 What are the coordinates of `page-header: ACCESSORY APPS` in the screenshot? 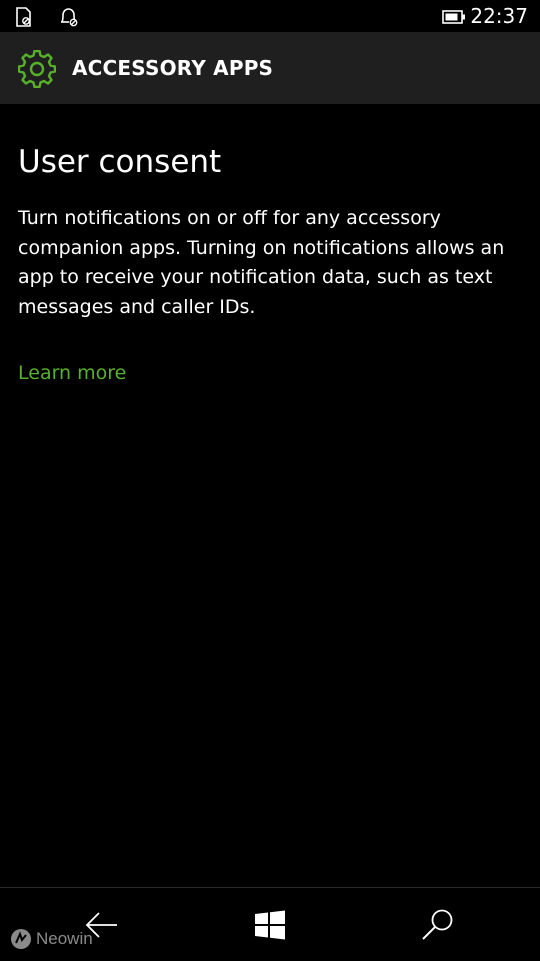 It's located at (270, 68).